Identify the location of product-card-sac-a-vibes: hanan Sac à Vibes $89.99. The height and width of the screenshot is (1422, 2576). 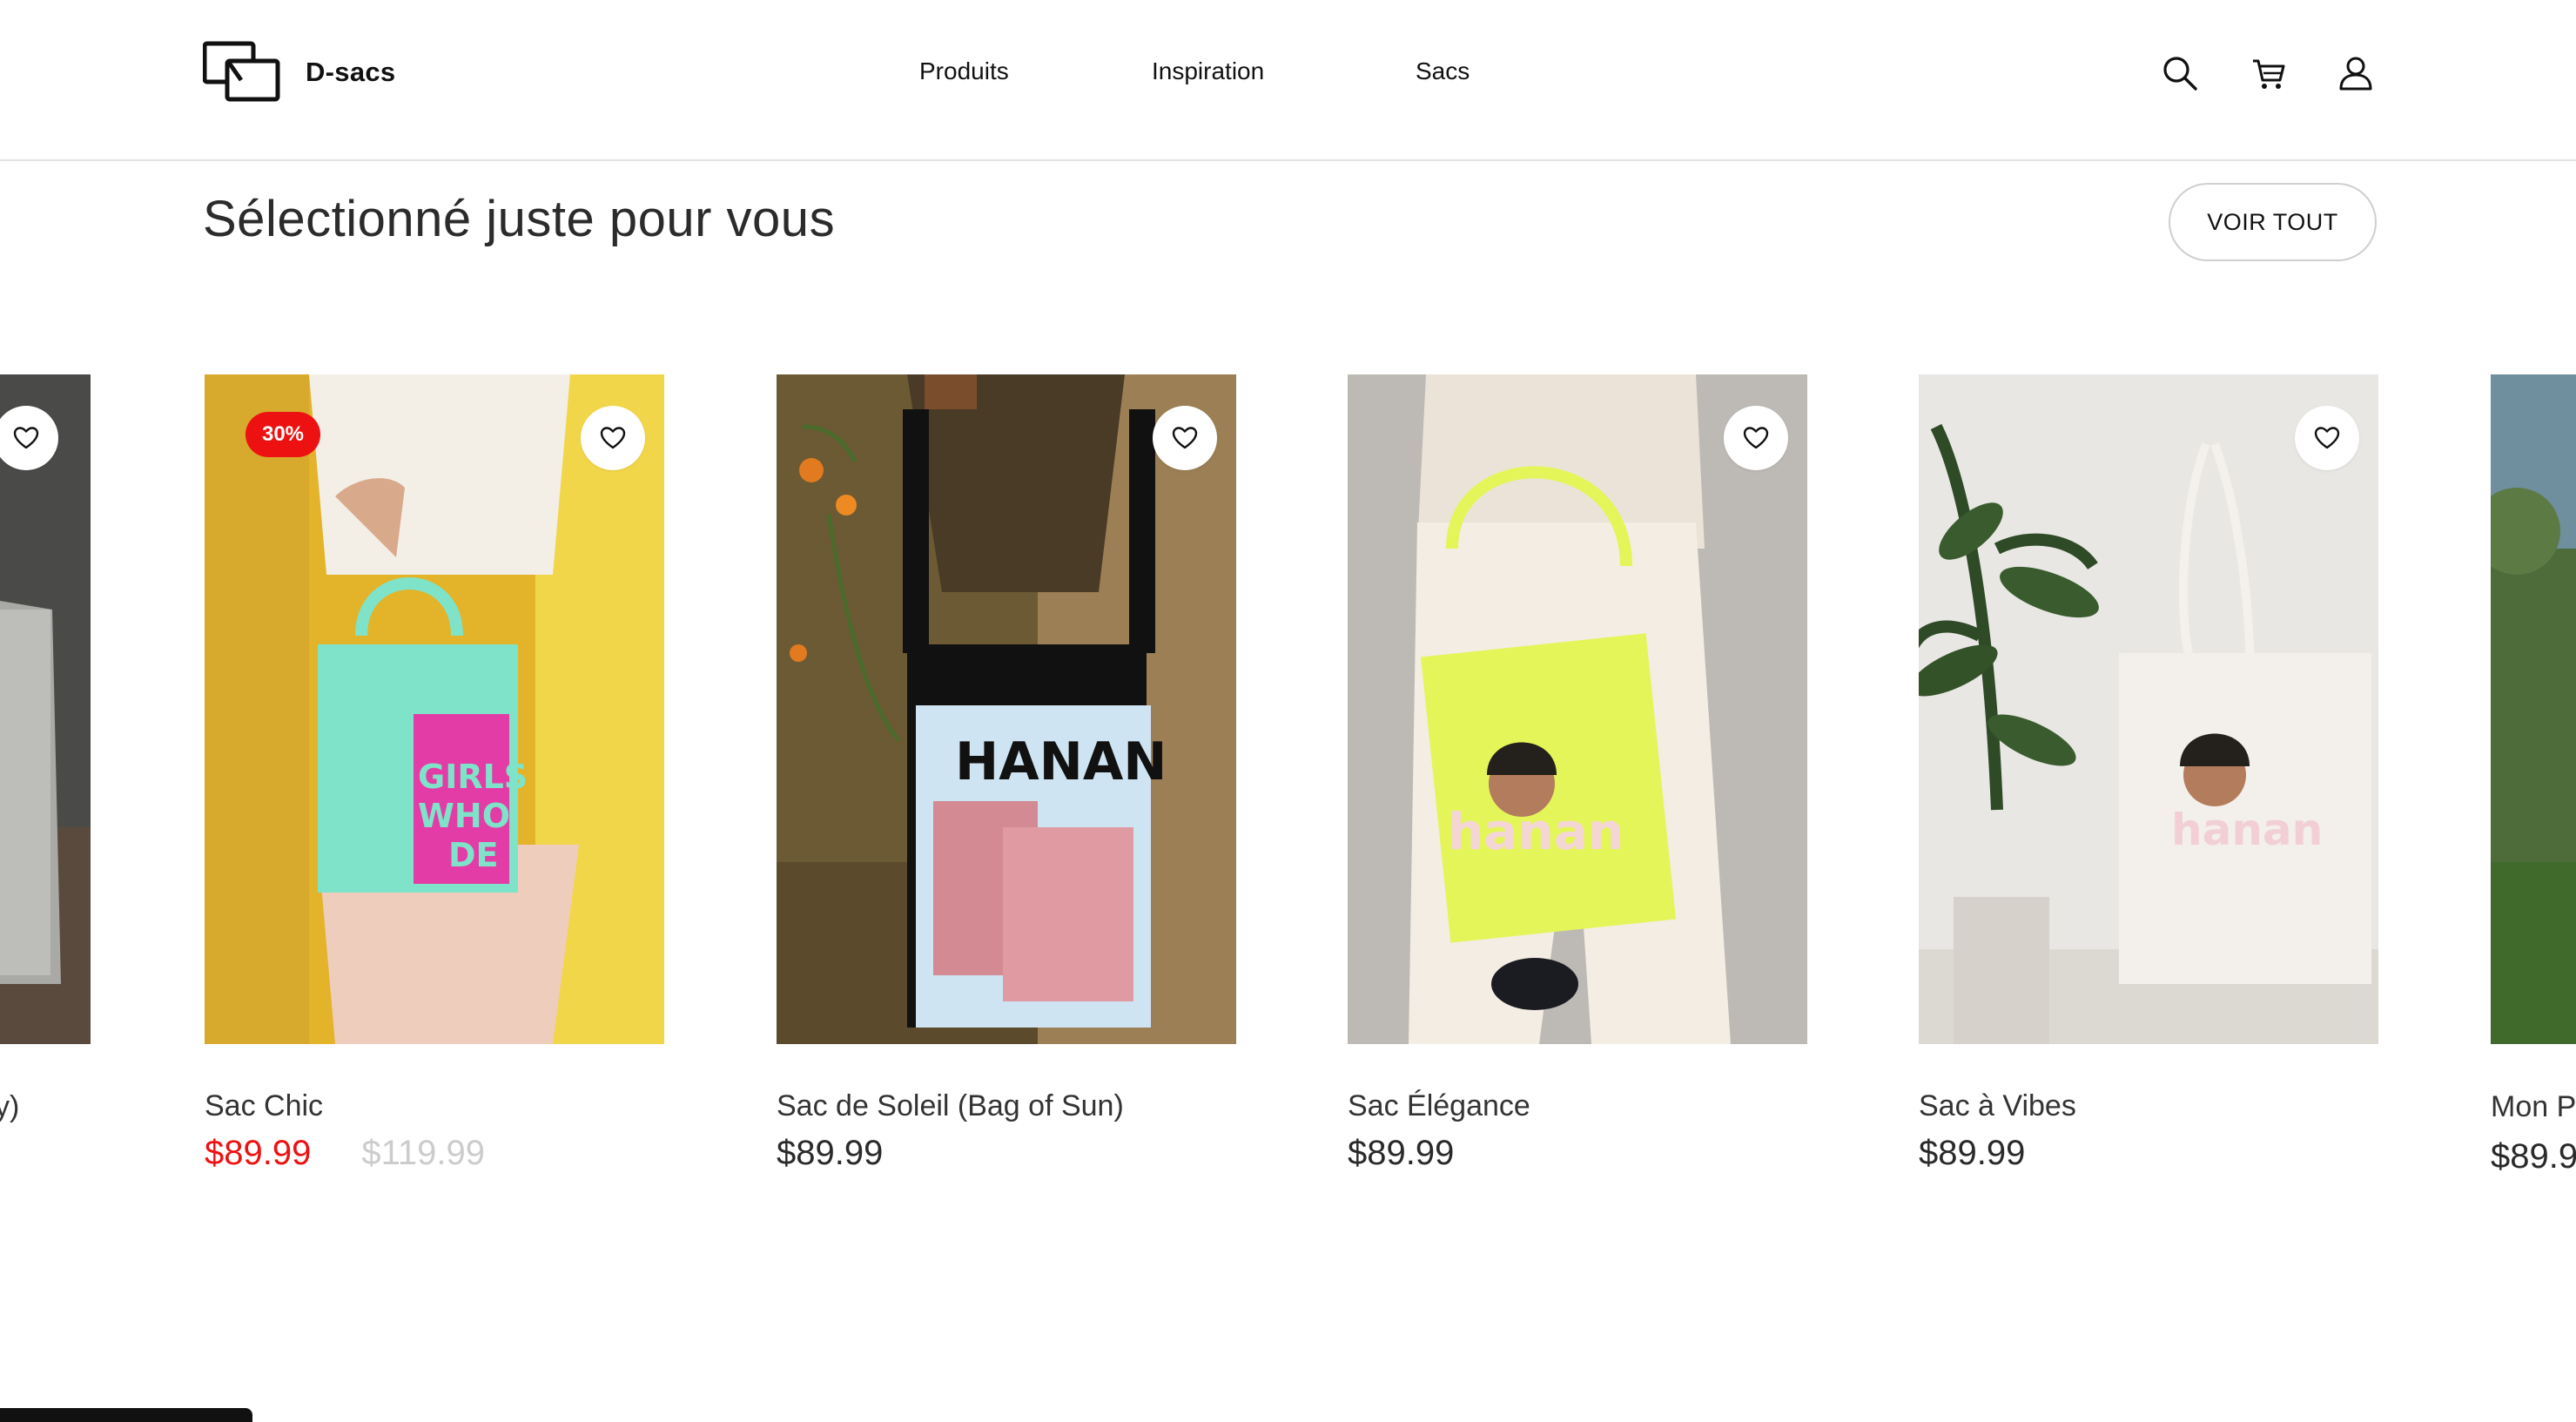
(2148, 773).